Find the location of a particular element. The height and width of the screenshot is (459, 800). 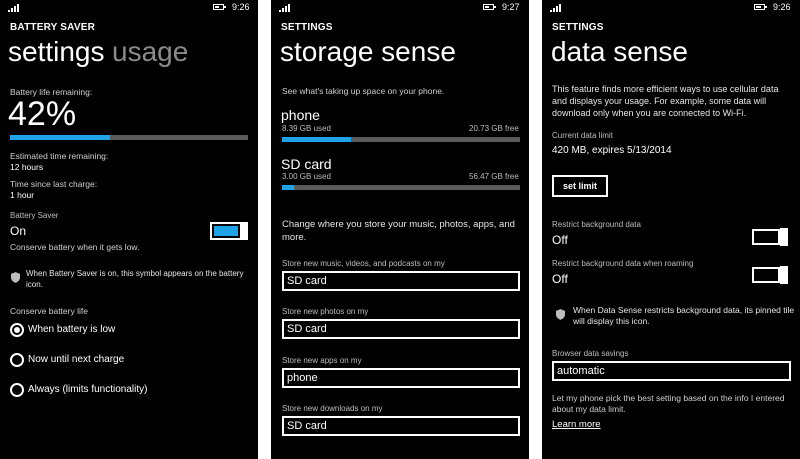

browser-savings-label: Browser data savings is located at coordinates (590, 353).